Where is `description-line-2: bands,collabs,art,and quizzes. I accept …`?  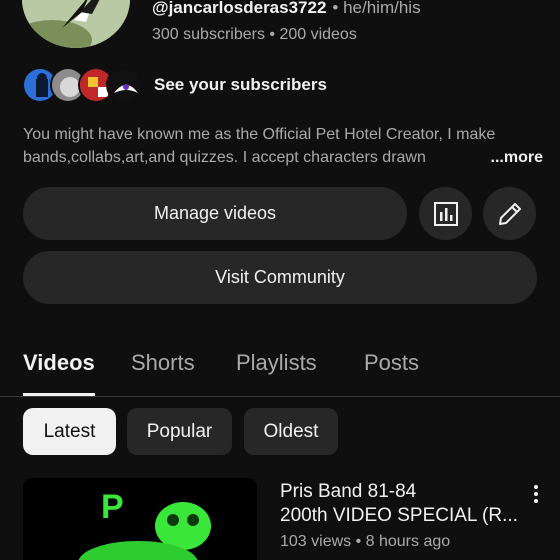
description-line-2: bands,collabs,art,and quizzes. I accept … is located at coordinates (283, 157).